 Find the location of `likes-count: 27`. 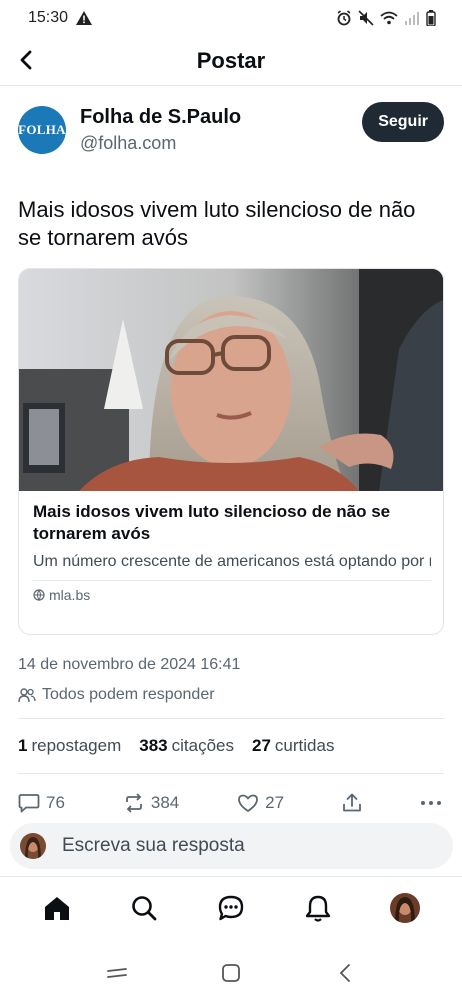

likes-count: 27 is located at coordinates (261, 745).